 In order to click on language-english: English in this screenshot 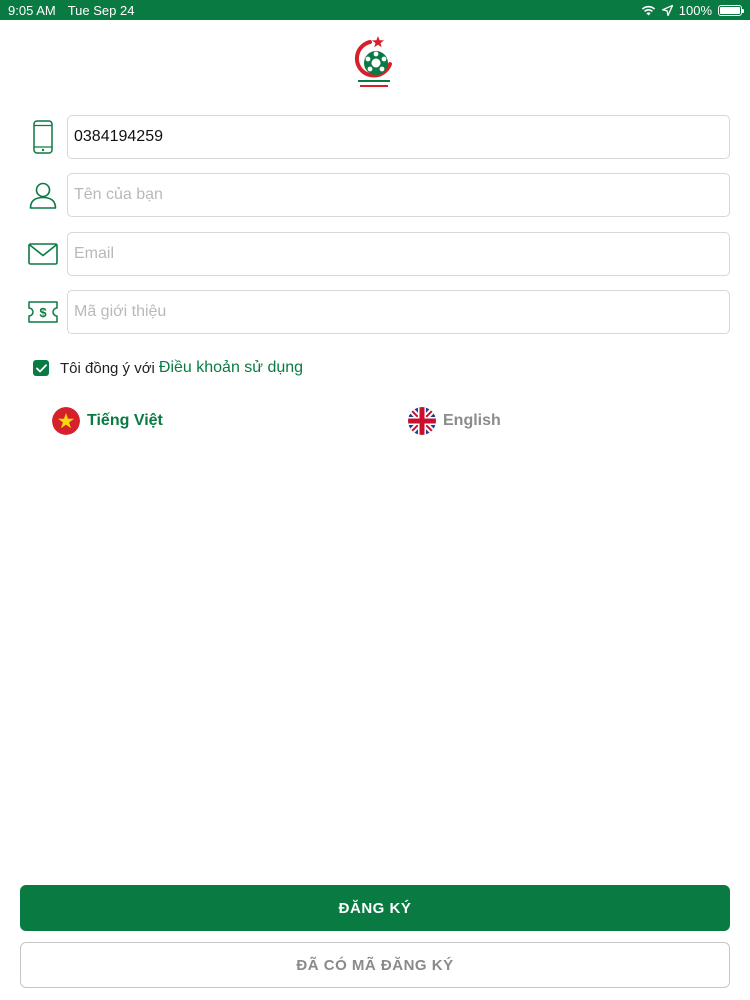, I will do `click(454, 421)`.